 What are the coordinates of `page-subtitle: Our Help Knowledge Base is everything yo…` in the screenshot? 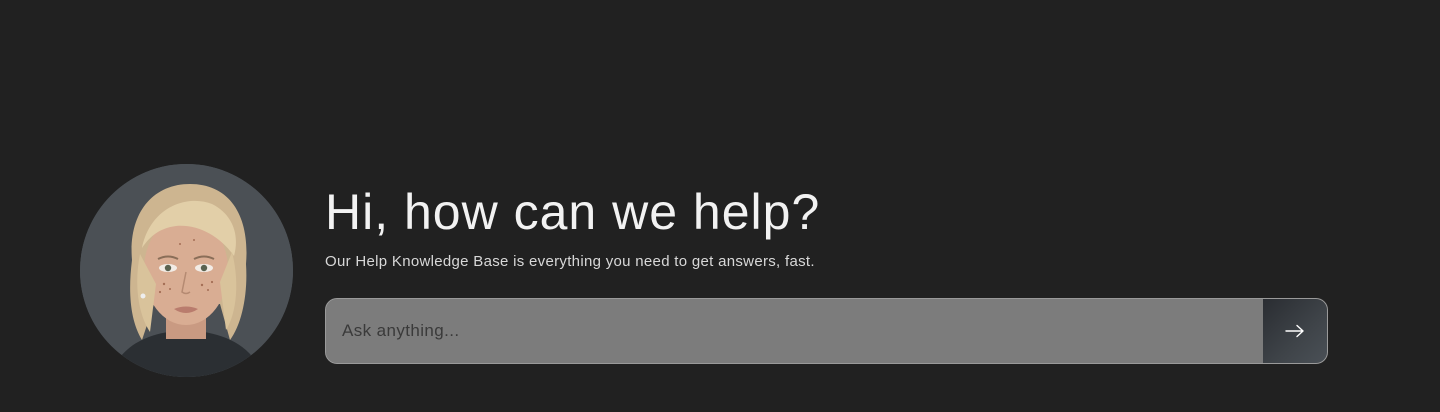 It's located at (570, 261).